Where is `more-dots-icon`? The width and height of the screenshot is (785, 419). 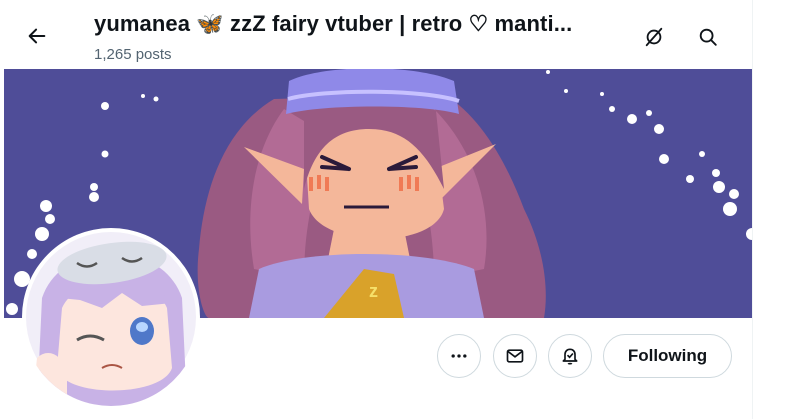
more-dots-icon is located at coordinates (459, 356).